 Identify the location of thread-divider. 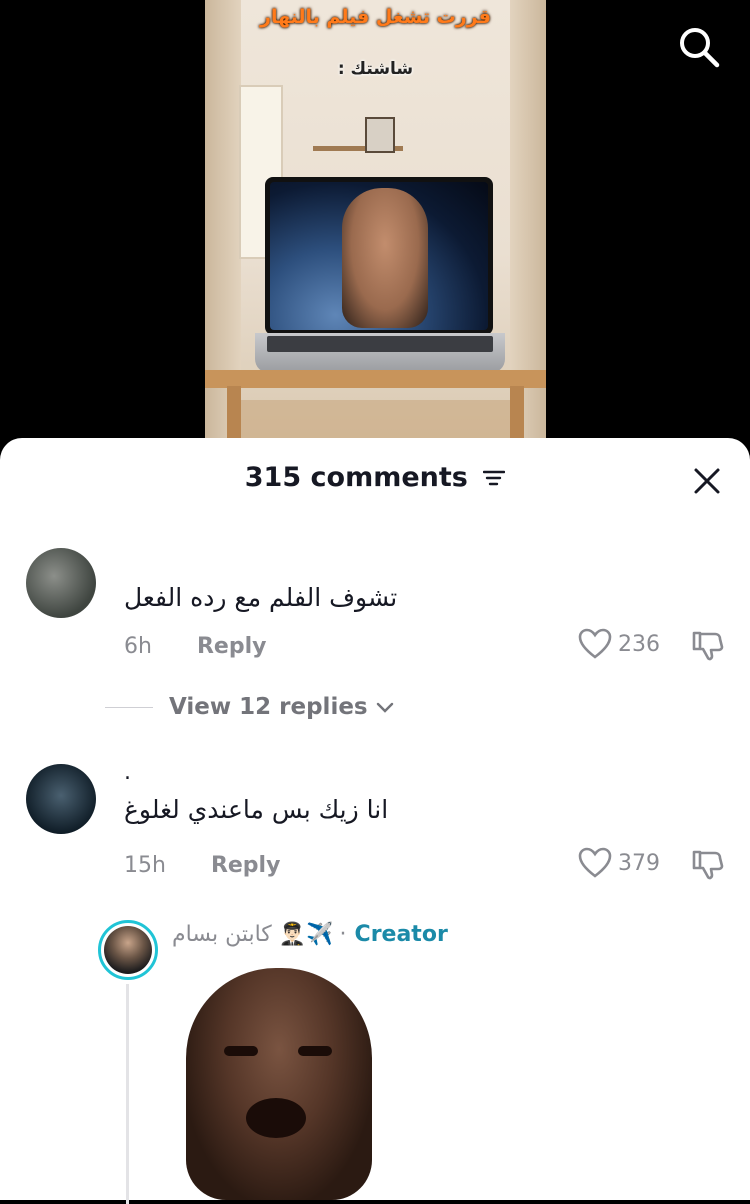
(129, 707).